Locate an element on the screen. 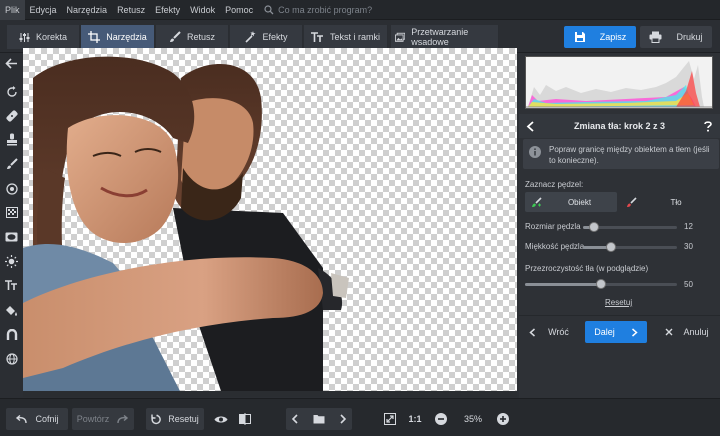 The image size is (720, 436). menu-file: Plik is located at coordinates (12, 10).